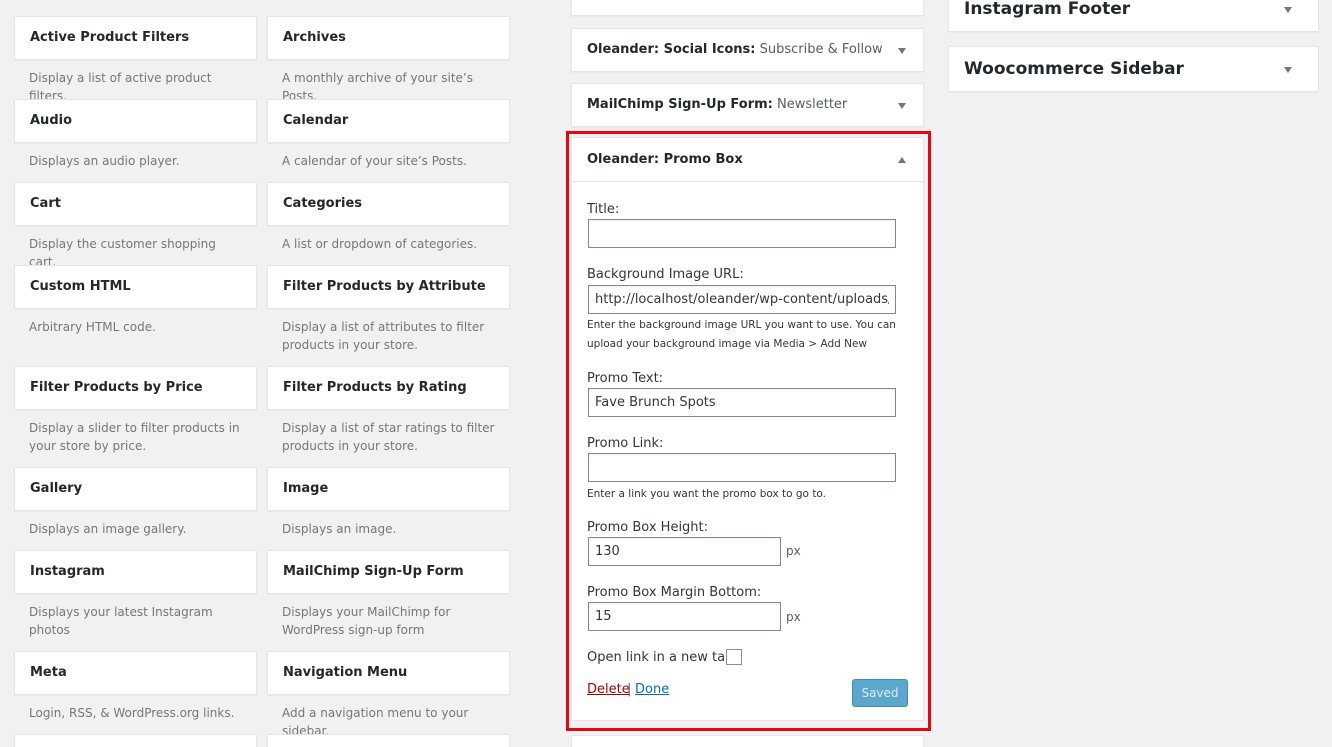 The width and height of the screenshot is (1332, 747). What do you see at coordinates (625, 443) in the screenshot?
I see `promo-link-label: Promo Link:` at bounding box center [625, 443].